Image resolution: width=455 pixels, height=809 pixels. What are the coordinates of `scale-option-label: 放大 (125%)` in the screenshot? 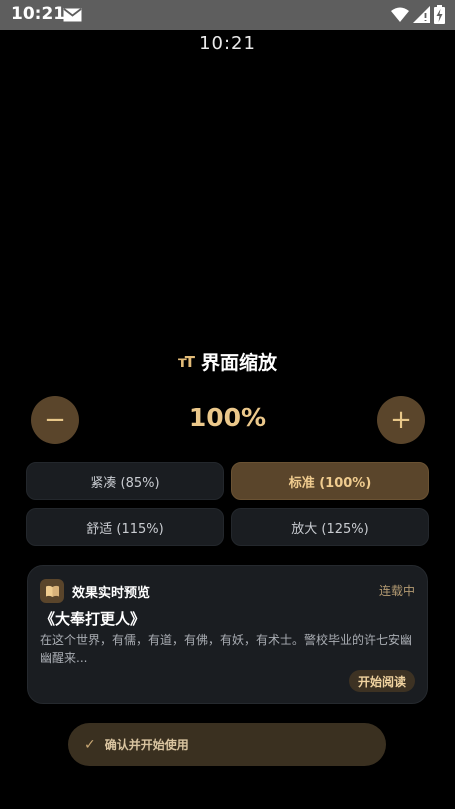 It's located at (330, 529).